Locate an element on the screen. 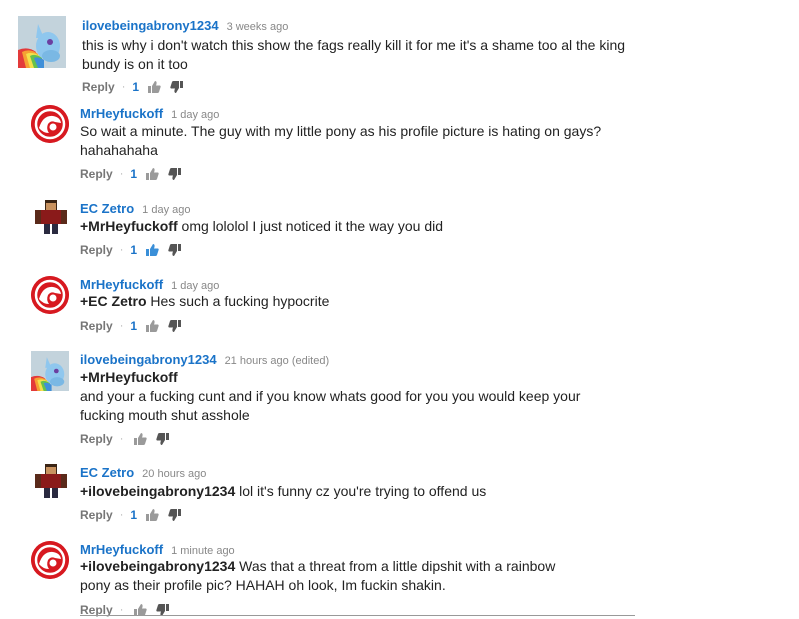 This screenshot has height=619, width=799. comment-header: EC Zetro 20 hours ago is located at coordinates (143, 473).